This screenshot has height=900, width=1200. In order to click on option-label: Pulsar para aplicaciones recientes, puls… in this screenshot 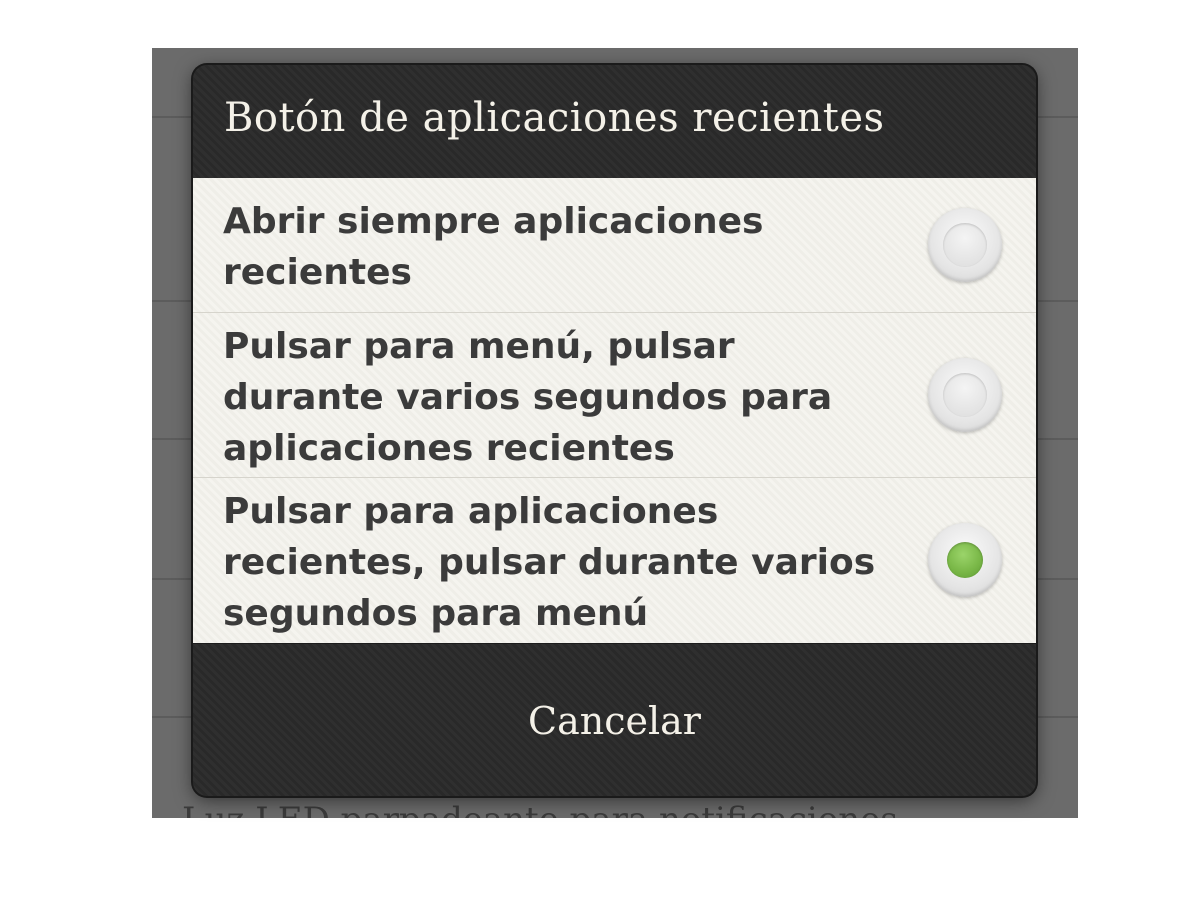, I will do `click(549, 562)`.